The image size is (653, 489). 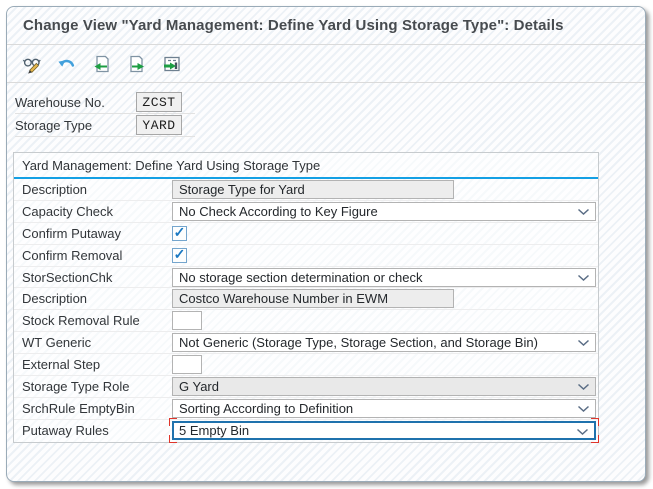 I want to click on other-entry-icon, so click(x=172, y=64).